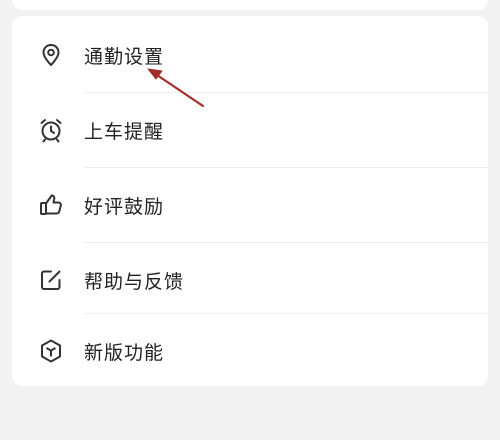  What do you see at coordinates (51, 55) in the screenshot?
I see `location-pin-icon` at bounding box center [51, 55].